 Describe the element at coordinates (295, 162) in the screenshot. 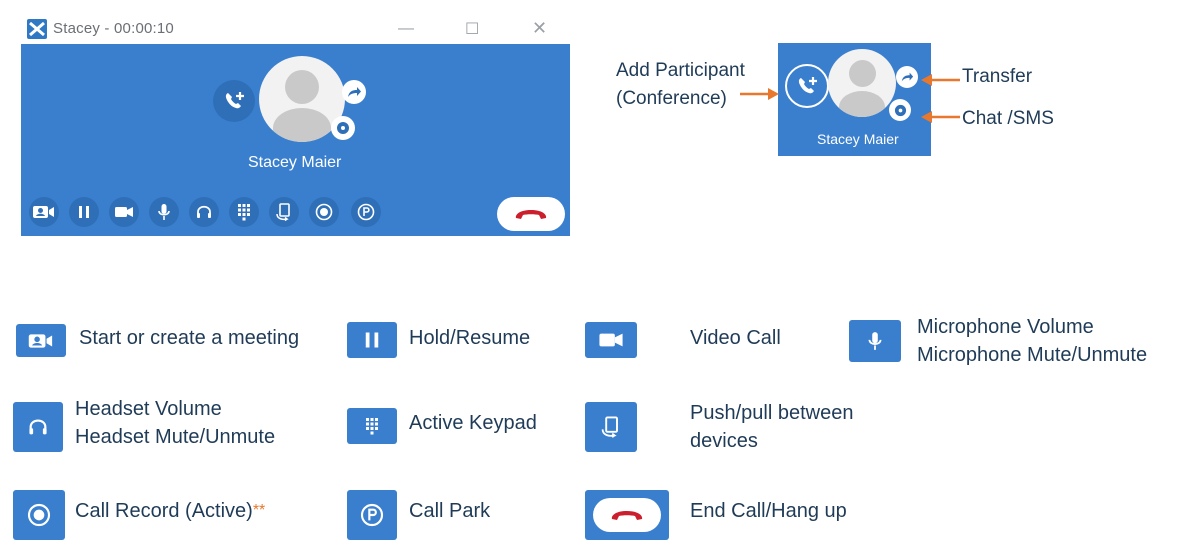

I see `contact-name: Stacey Maier` at that location.